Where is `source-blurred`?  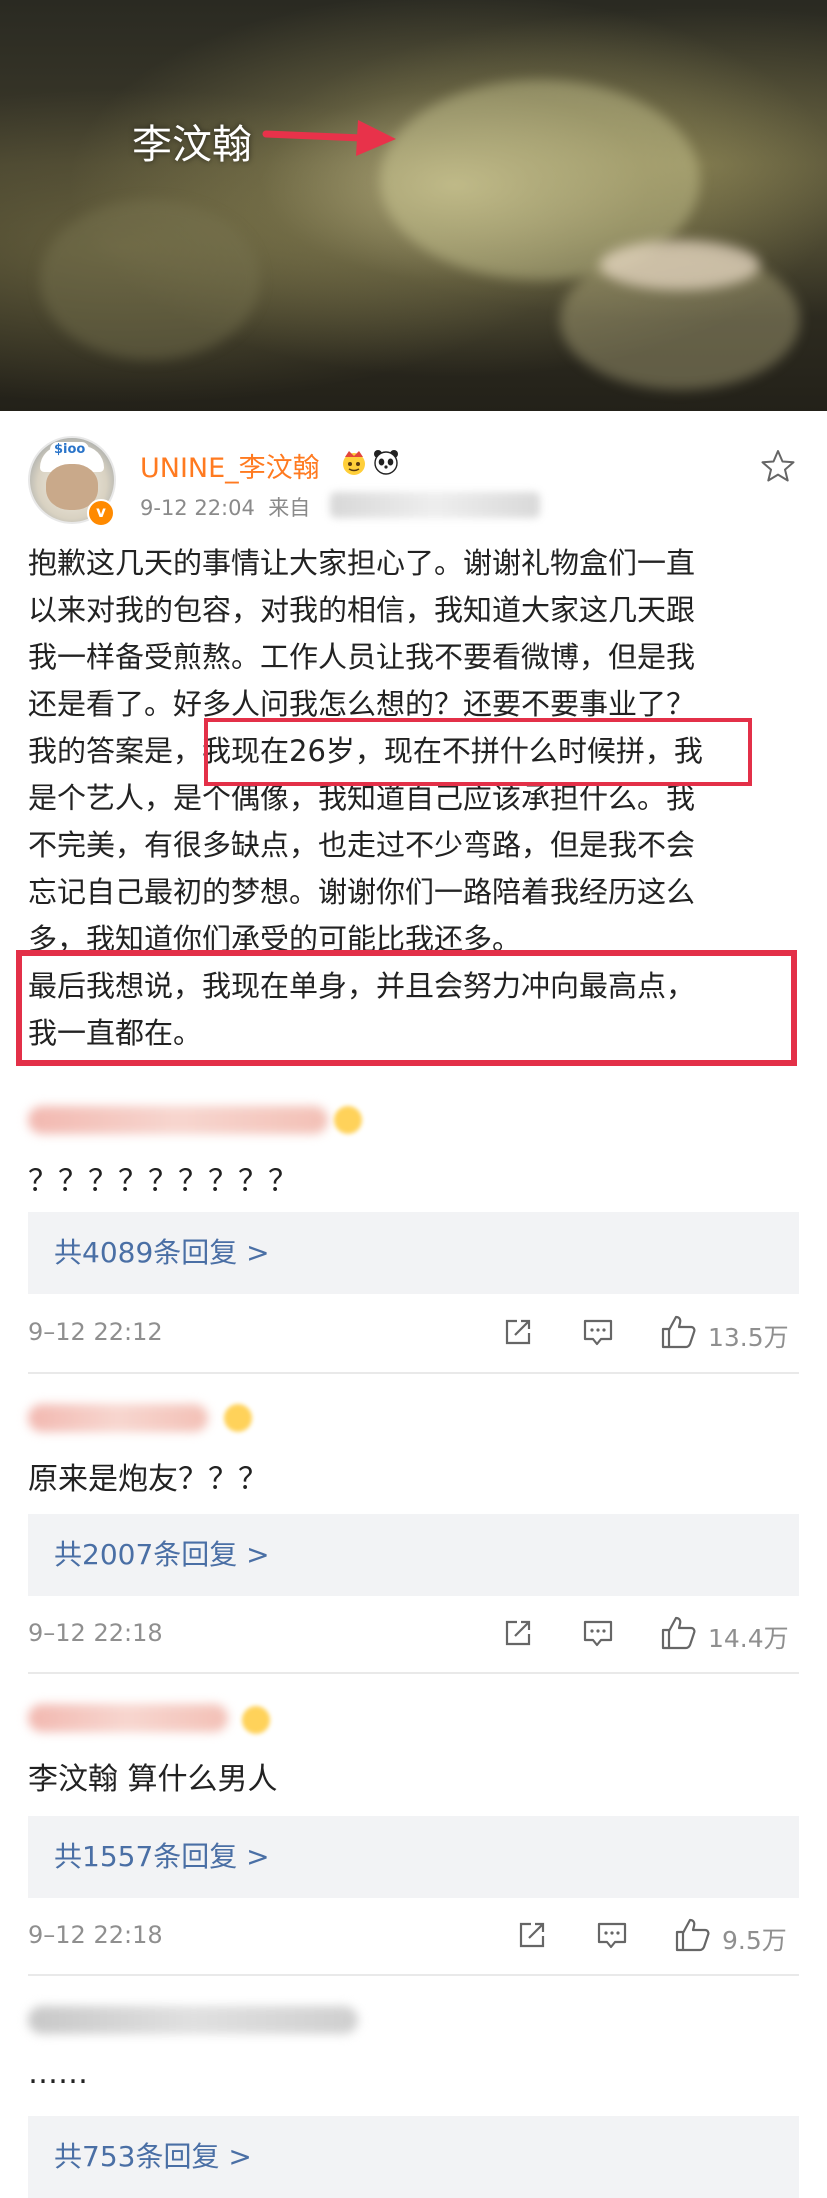 source-blurred is located at coordinates (435, 505).